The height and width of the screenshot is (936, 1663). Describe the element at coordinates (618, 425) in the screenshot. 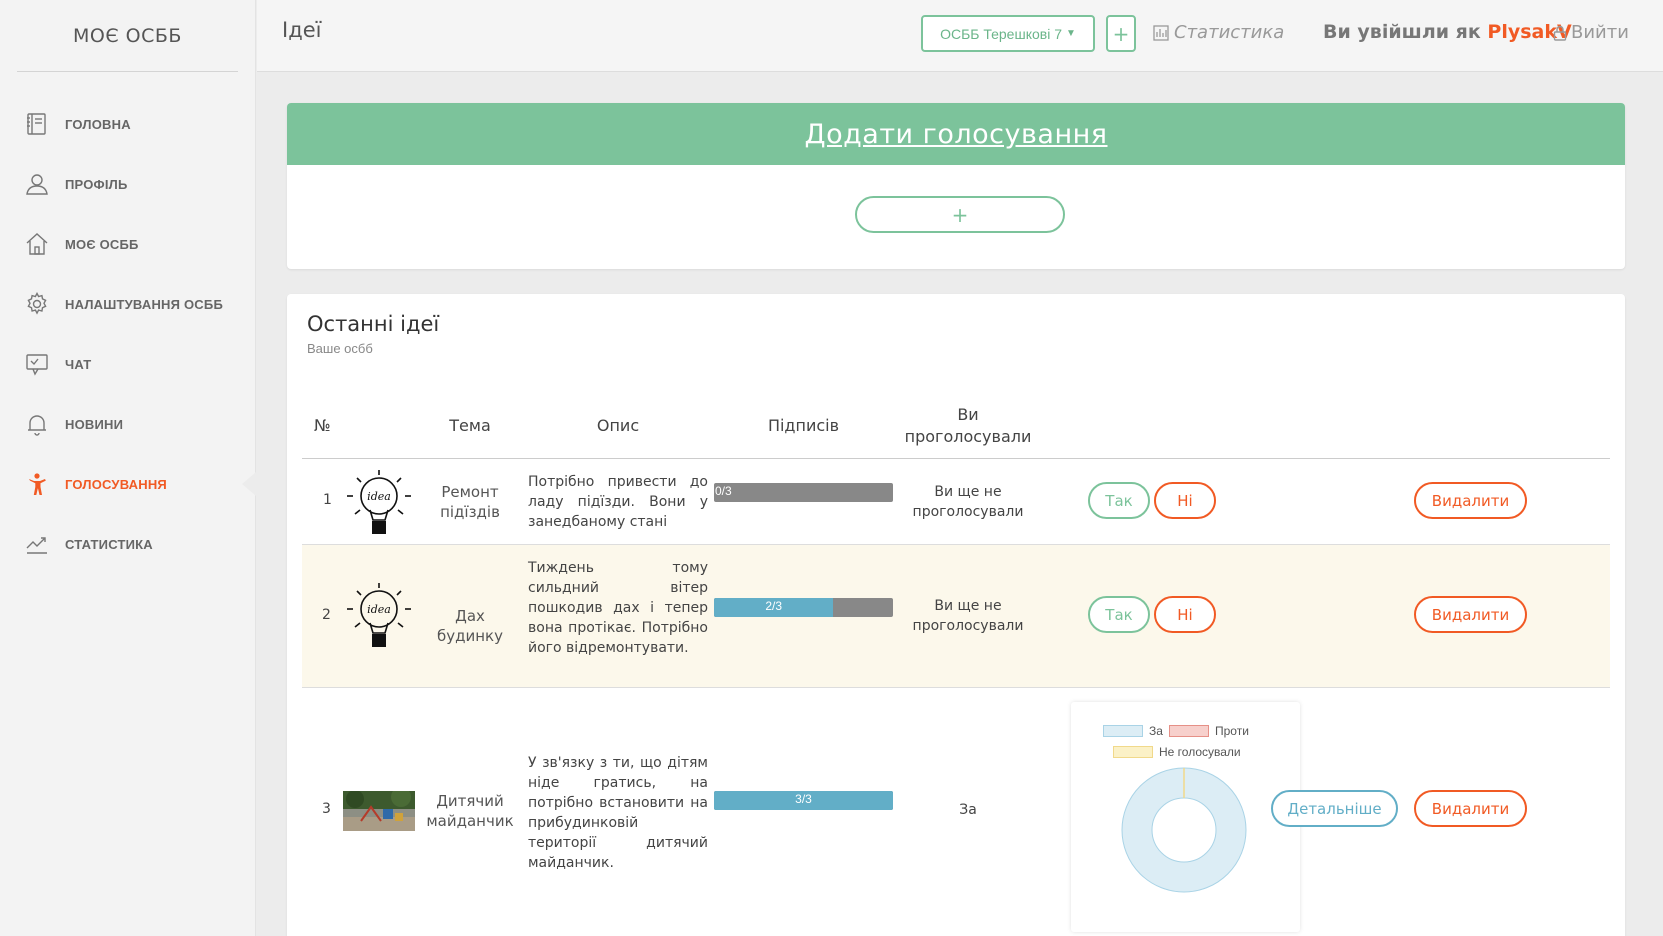

I see `column-description: Опис` at that location.